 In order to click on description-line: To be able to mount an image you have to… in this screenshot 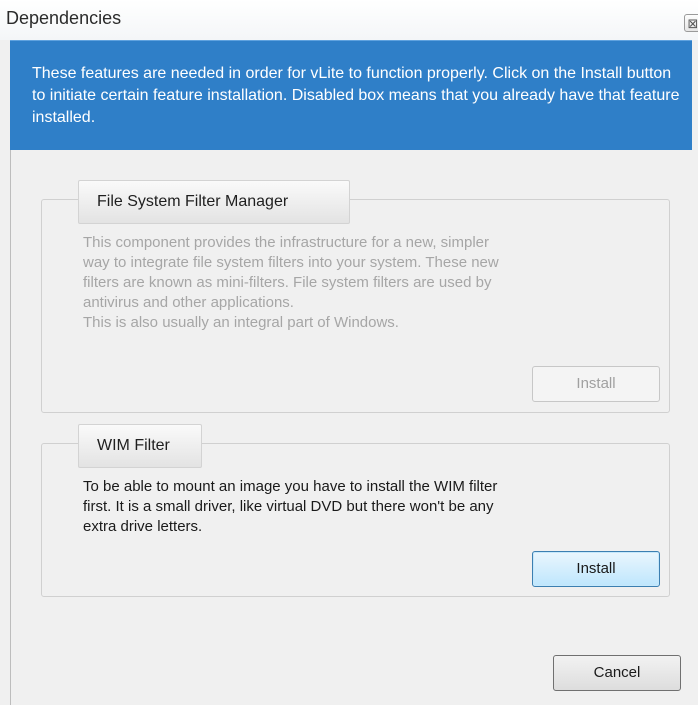, I will do `click(290, 486)`.